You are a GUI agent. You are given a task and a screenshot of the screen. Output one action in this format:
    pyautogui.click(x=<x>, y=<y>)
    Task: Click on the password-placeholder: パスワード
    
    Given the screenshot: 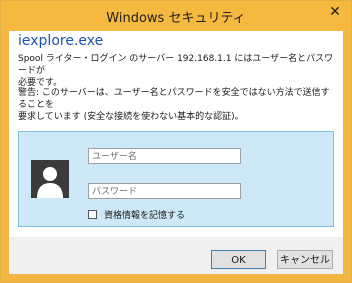 What is the action you would take?
    pyautogui.click(x=115, y=192)
    